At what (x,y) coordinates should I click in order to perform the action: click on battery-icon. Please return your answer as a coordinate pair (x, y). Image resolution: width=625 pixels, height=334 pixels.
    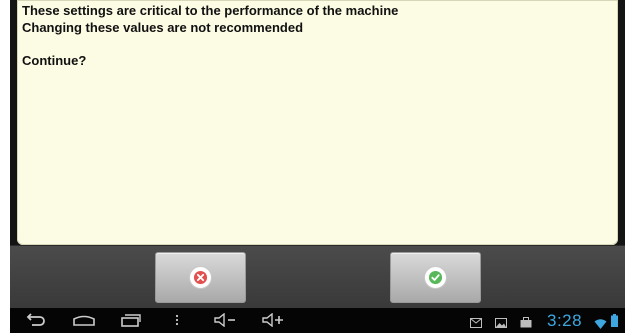
    Looking at the image, I should click on (614, 323).